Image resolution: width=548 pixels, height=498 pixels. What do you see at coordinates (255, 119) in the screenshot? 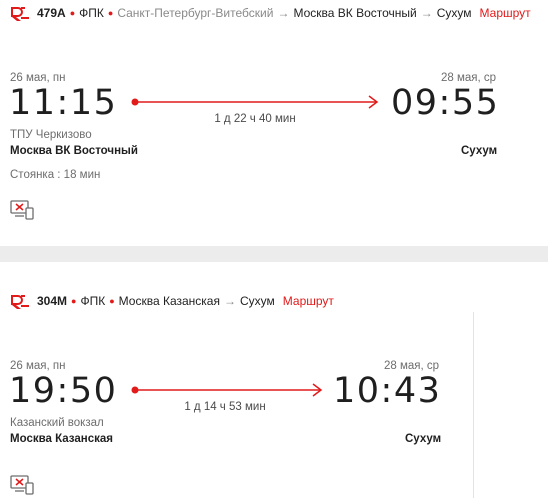
I see `trip-duration: 1 д 22 ч 40 мин` at bounding box center [255, 119].